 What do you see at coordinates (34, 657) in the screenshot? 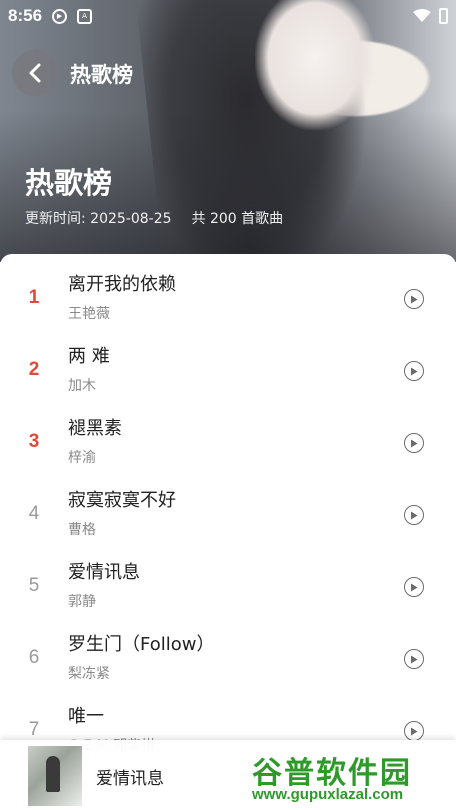
I see `song-rank: 6` at bounding box center [34, 657].